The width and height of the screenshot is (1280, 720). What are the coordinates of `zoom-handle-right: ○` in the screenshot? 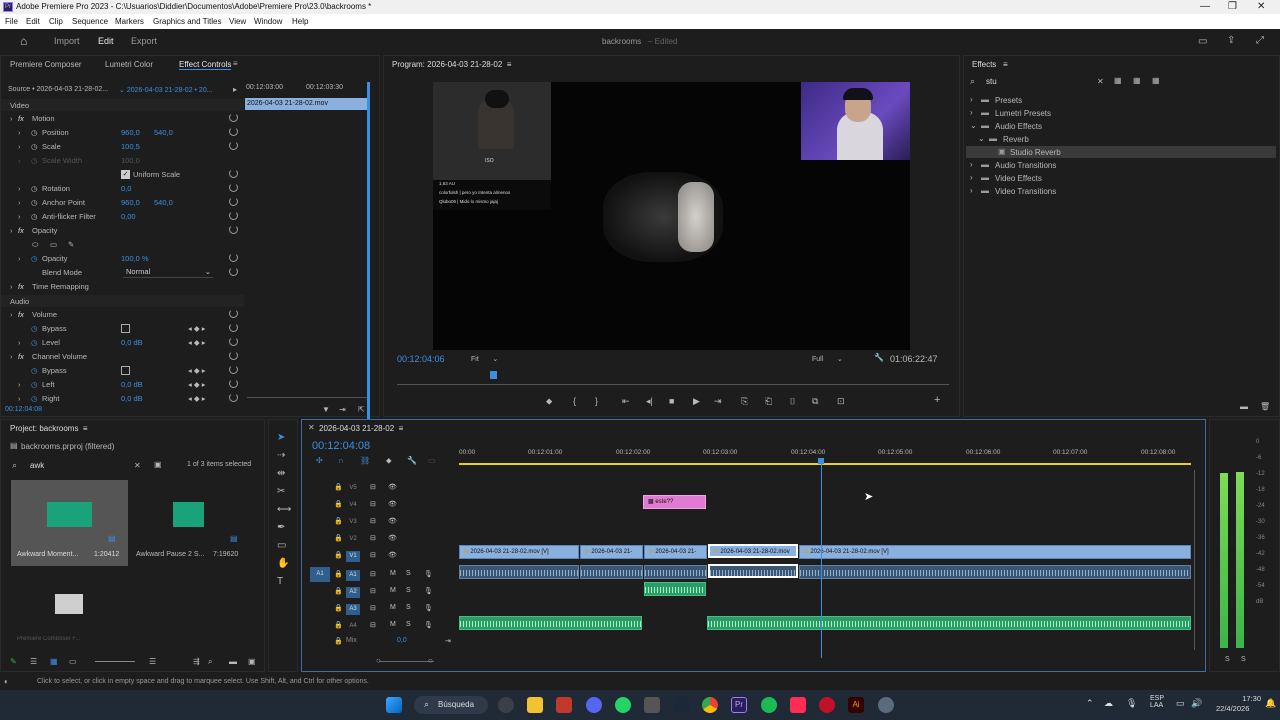 It's located at (430, 660).